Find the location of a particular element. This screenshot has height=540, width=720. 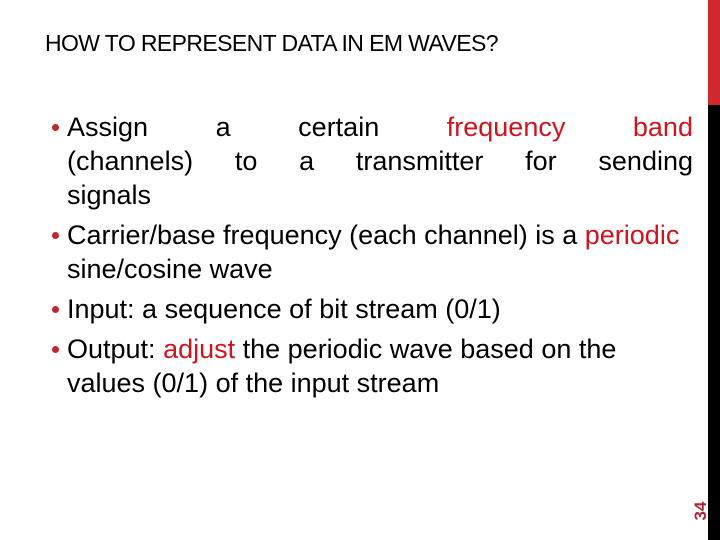

sidebar-accent-red is located at coordinates (714, 52).